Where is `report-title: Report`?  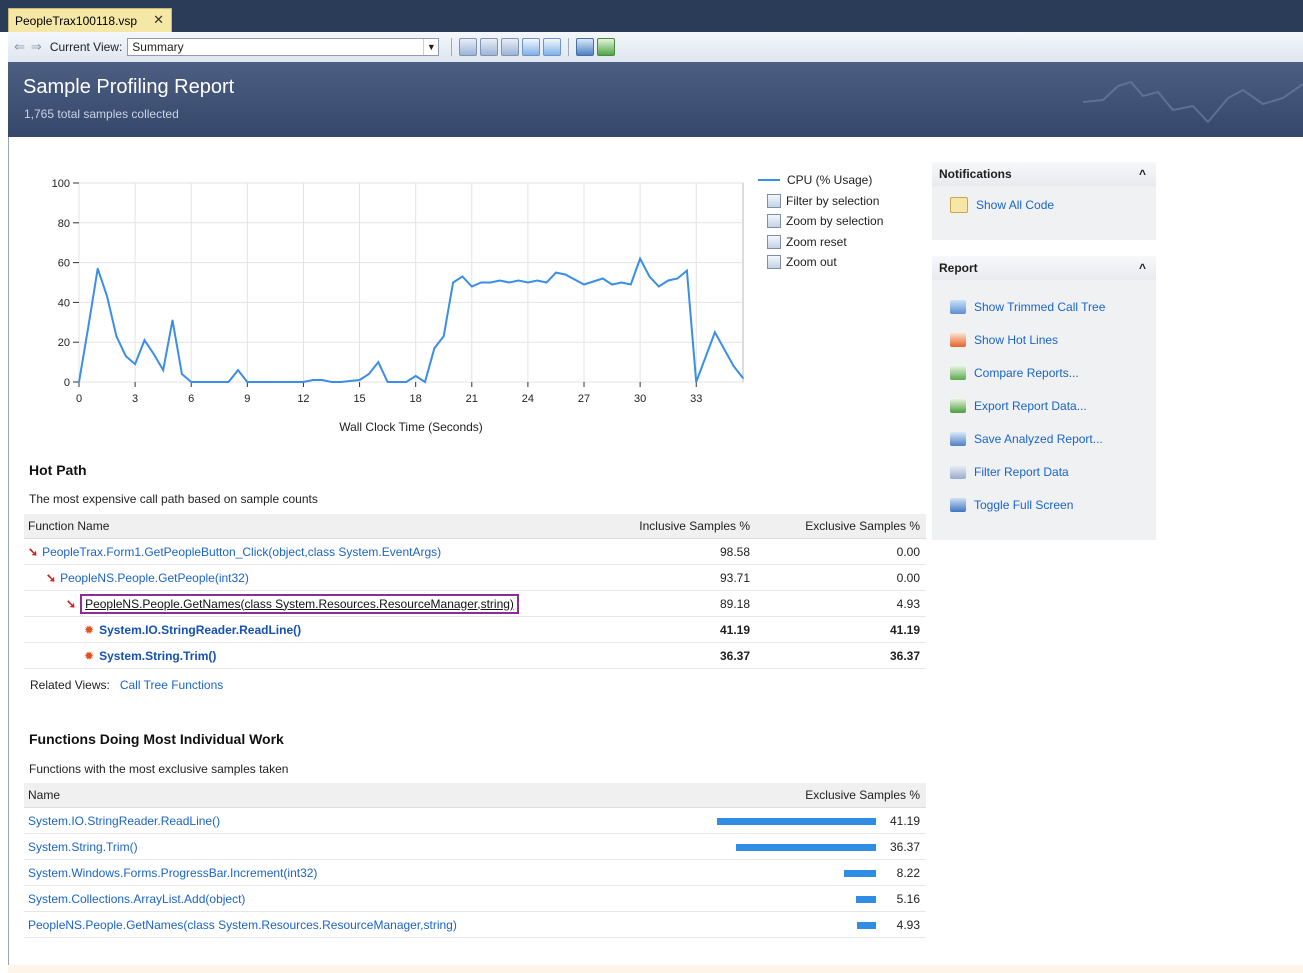 report-title: Report is located at coordinates (958, 268).